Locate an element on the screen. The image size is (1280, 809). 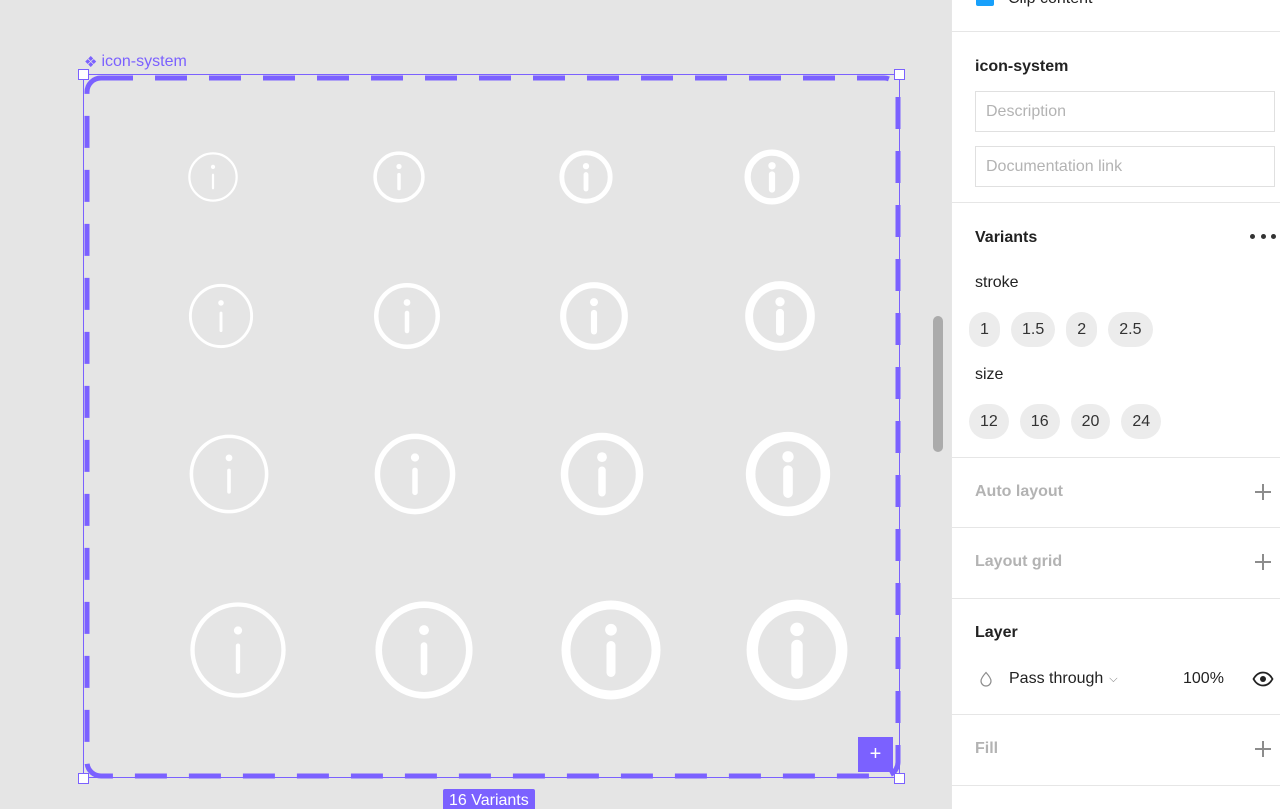
stroke-value-pill: 1 is located at coordinates (984, 329).